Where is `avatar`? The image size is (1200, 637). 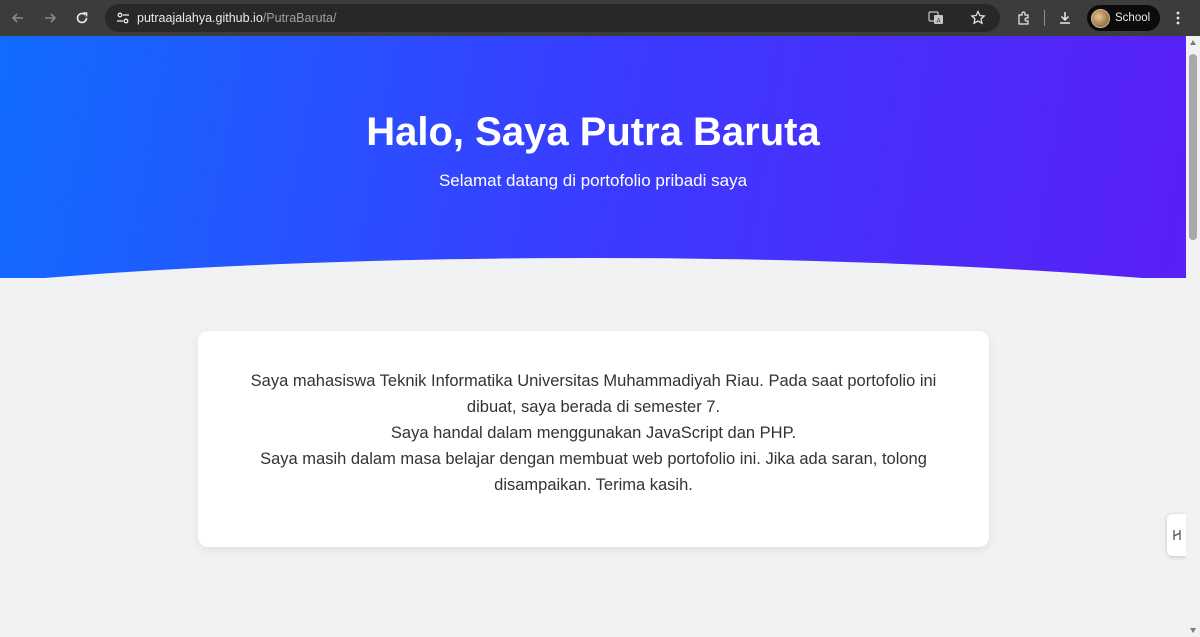 avatar is located at coordinates (1100, 18).